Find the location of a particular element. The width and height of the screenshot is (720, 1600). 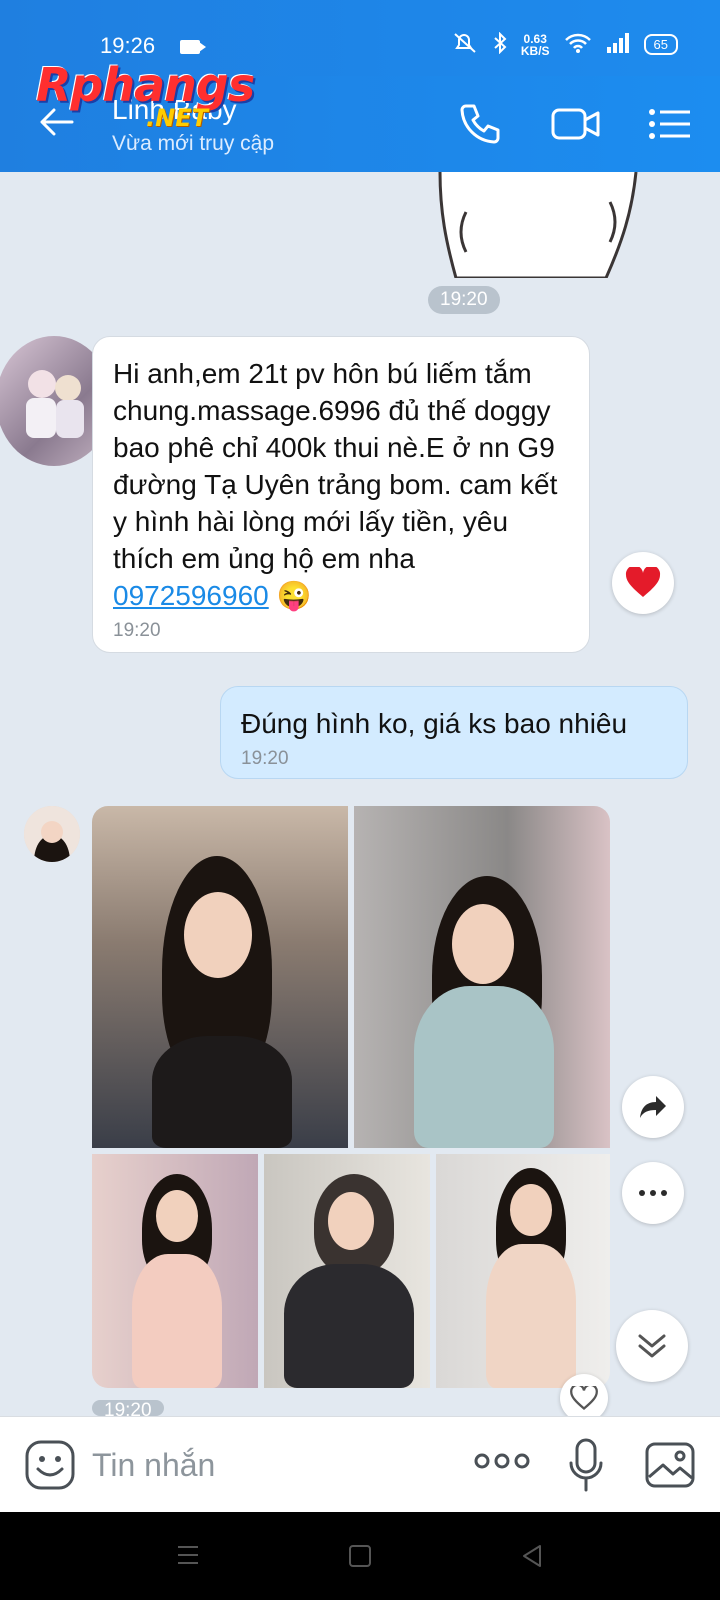

emoji-button is located at coordinates (50, 1465).